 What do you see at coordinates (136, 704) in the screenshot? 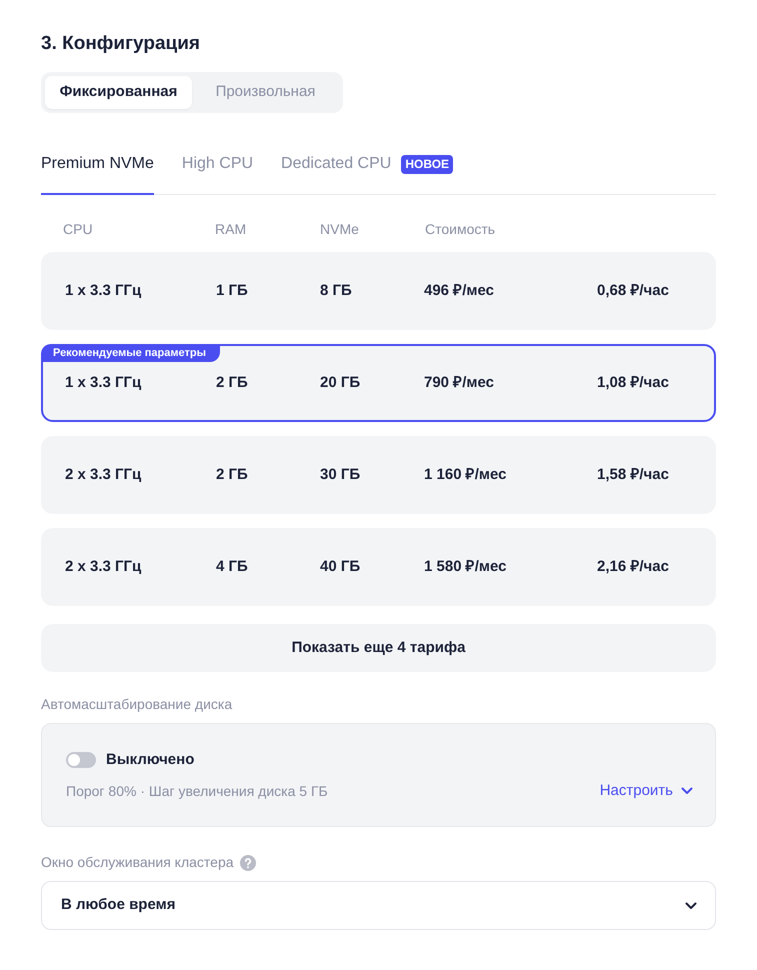
I see `section-label: Автомасштабирование диска` at bounding box center [136, 704].